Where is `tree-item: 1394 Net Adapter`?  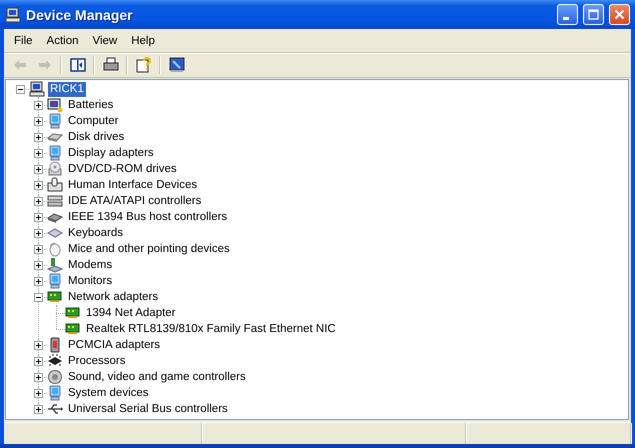 tree-item: 1394 Net Adapter is located at coordinates (131, 313).